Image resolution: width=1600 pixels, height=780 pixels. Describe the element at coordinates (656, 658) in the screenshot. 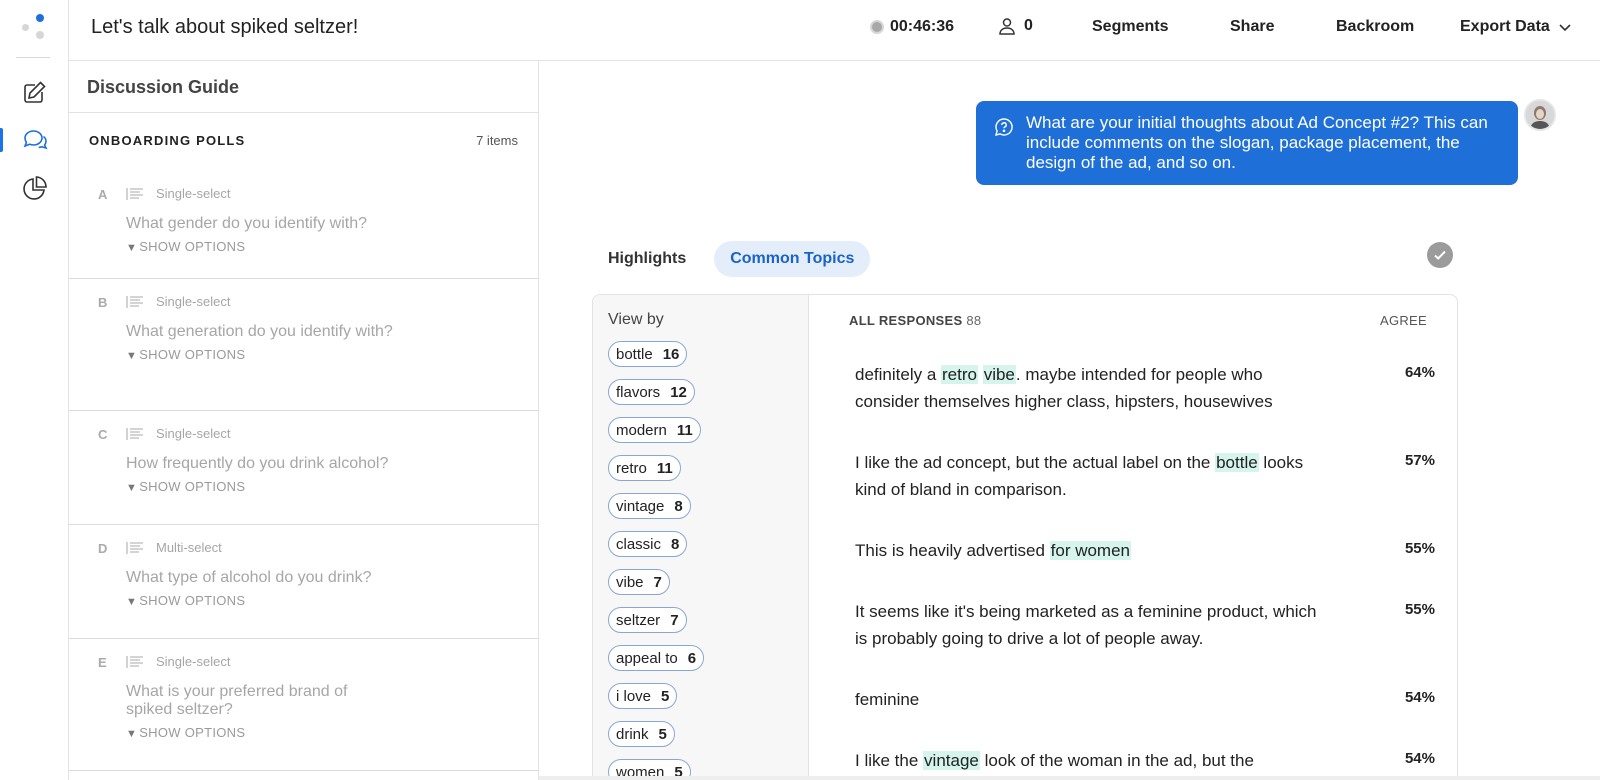

I see `topic-chip: appeal to 6` at that location.